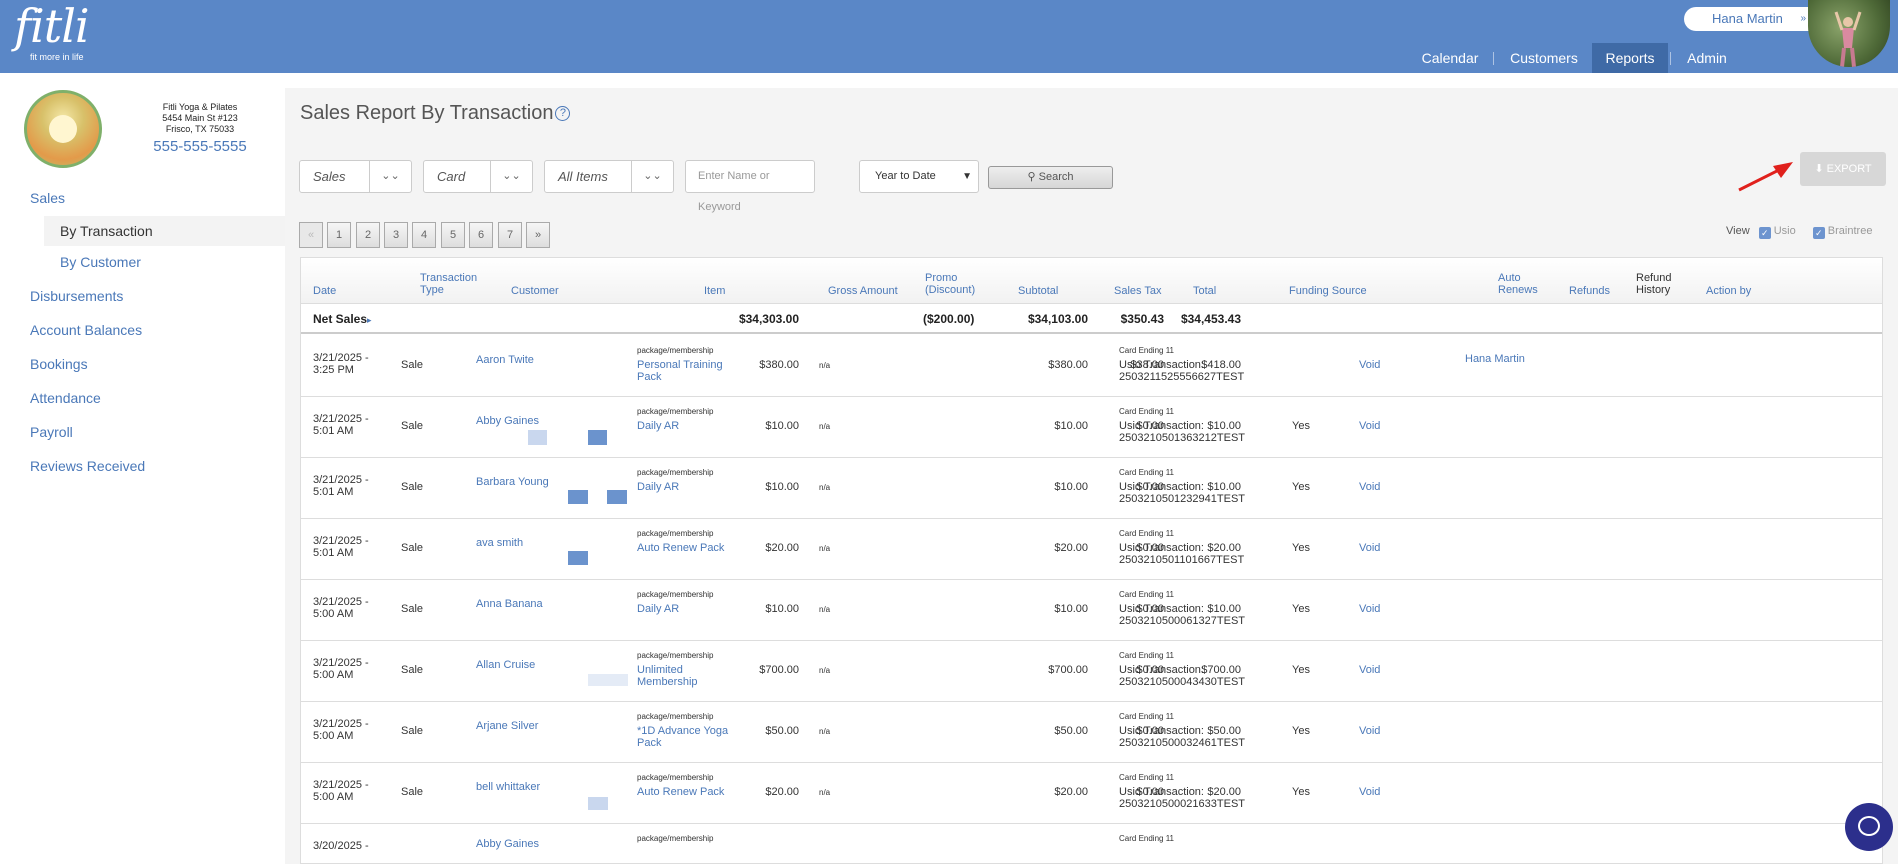 This screenshot has width=1898, height=864. I want to click on col-gross-amount: Gross Amount, so click(863, 291).